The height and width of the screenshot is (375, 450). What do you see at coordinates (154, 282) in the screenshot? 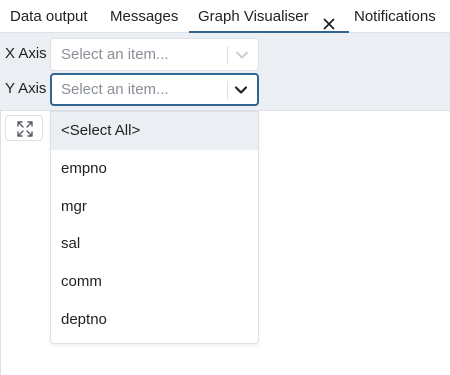
I see `option-comm: comm` at bounding box center [154, 282].